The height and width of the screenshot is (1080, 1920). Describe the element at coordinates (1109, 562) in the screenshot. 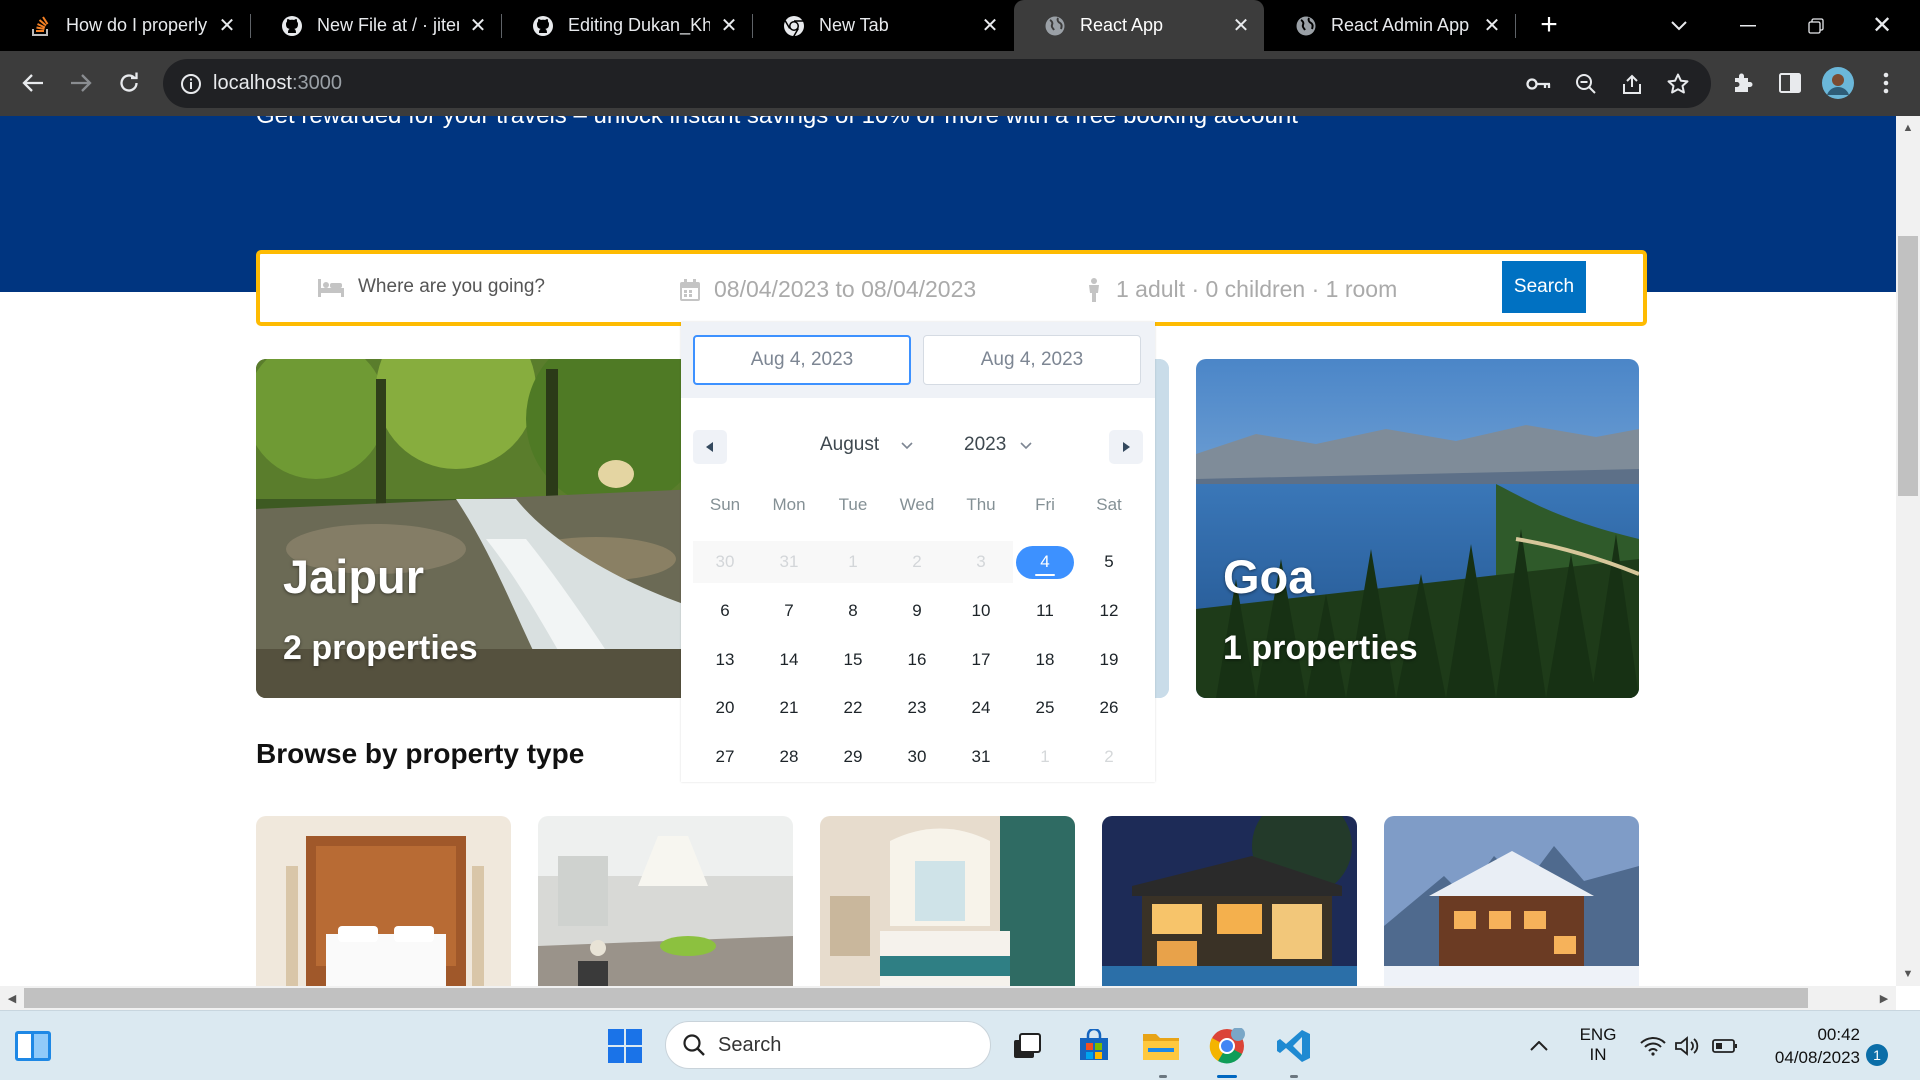

I see `calendar-day: 5` at that location.